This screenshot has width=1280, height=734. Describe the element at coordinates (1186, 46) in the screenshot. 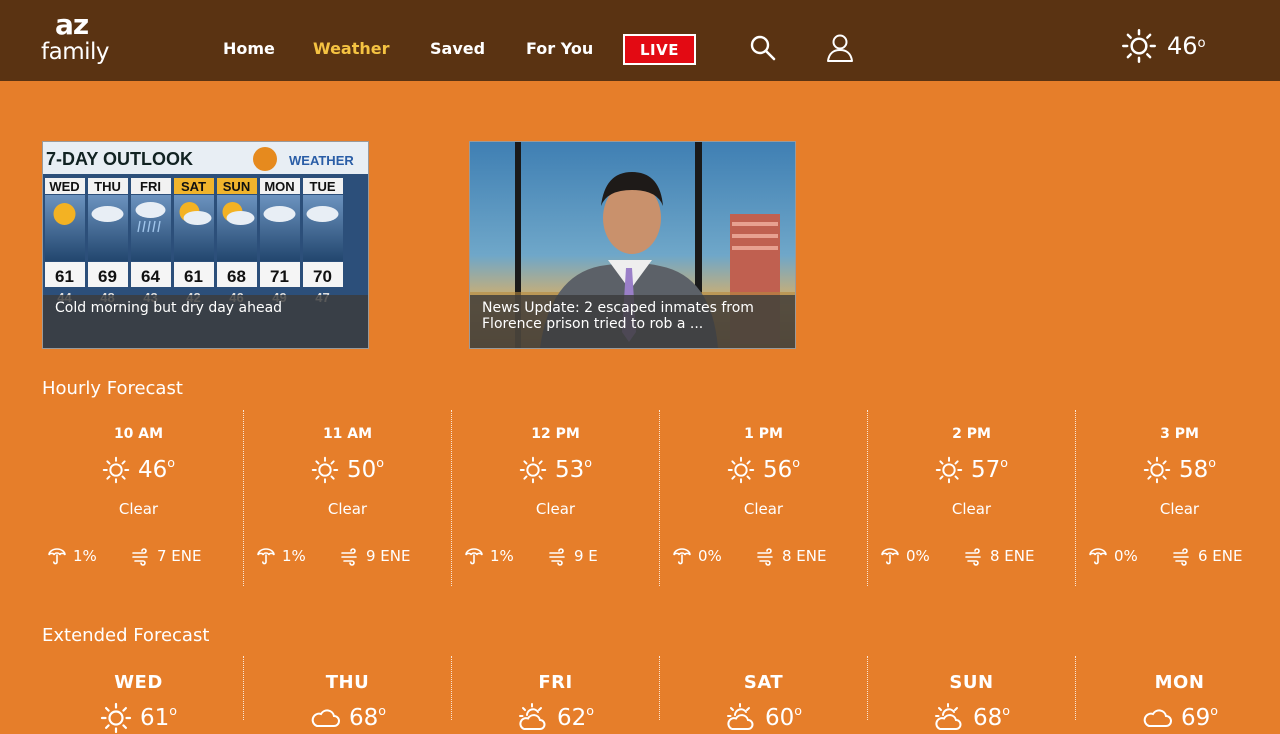

I see `current-temperature: 46o` at that location.